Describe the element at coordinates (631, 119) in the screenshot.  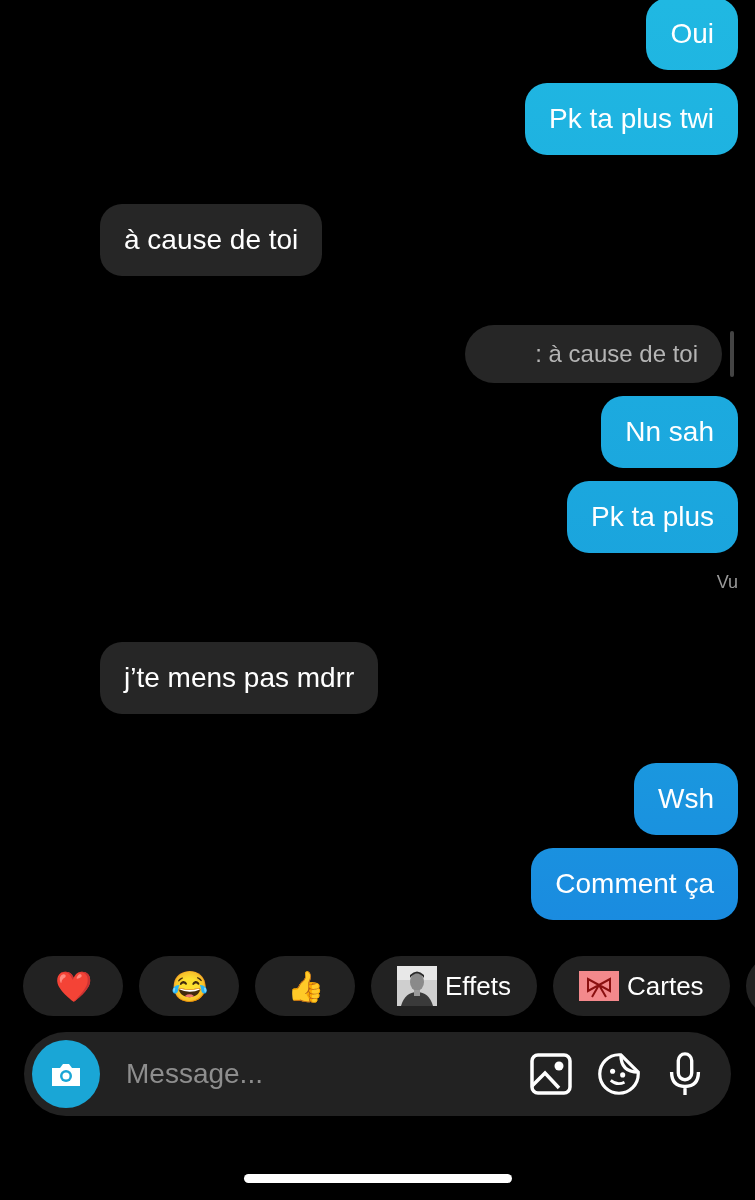
I see `sent-message: Pk ta plus twi` at that location.